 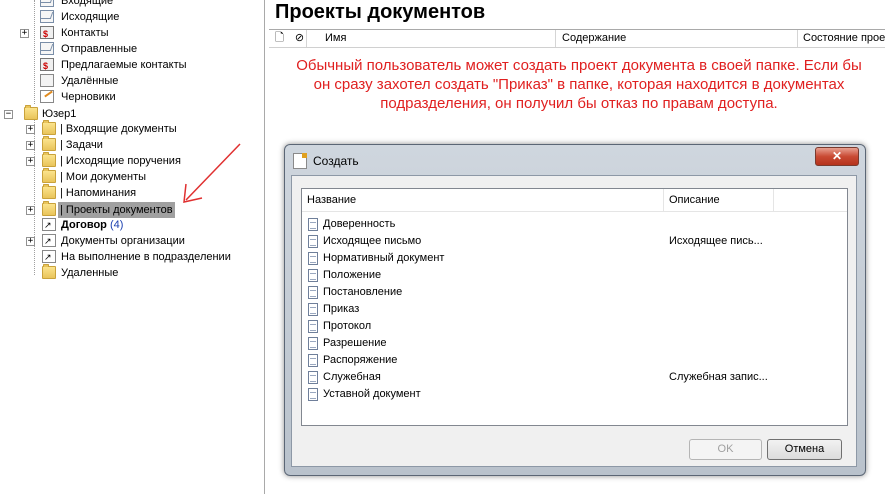 I want to click on unread-count: (4), so click(x=116, y=225).